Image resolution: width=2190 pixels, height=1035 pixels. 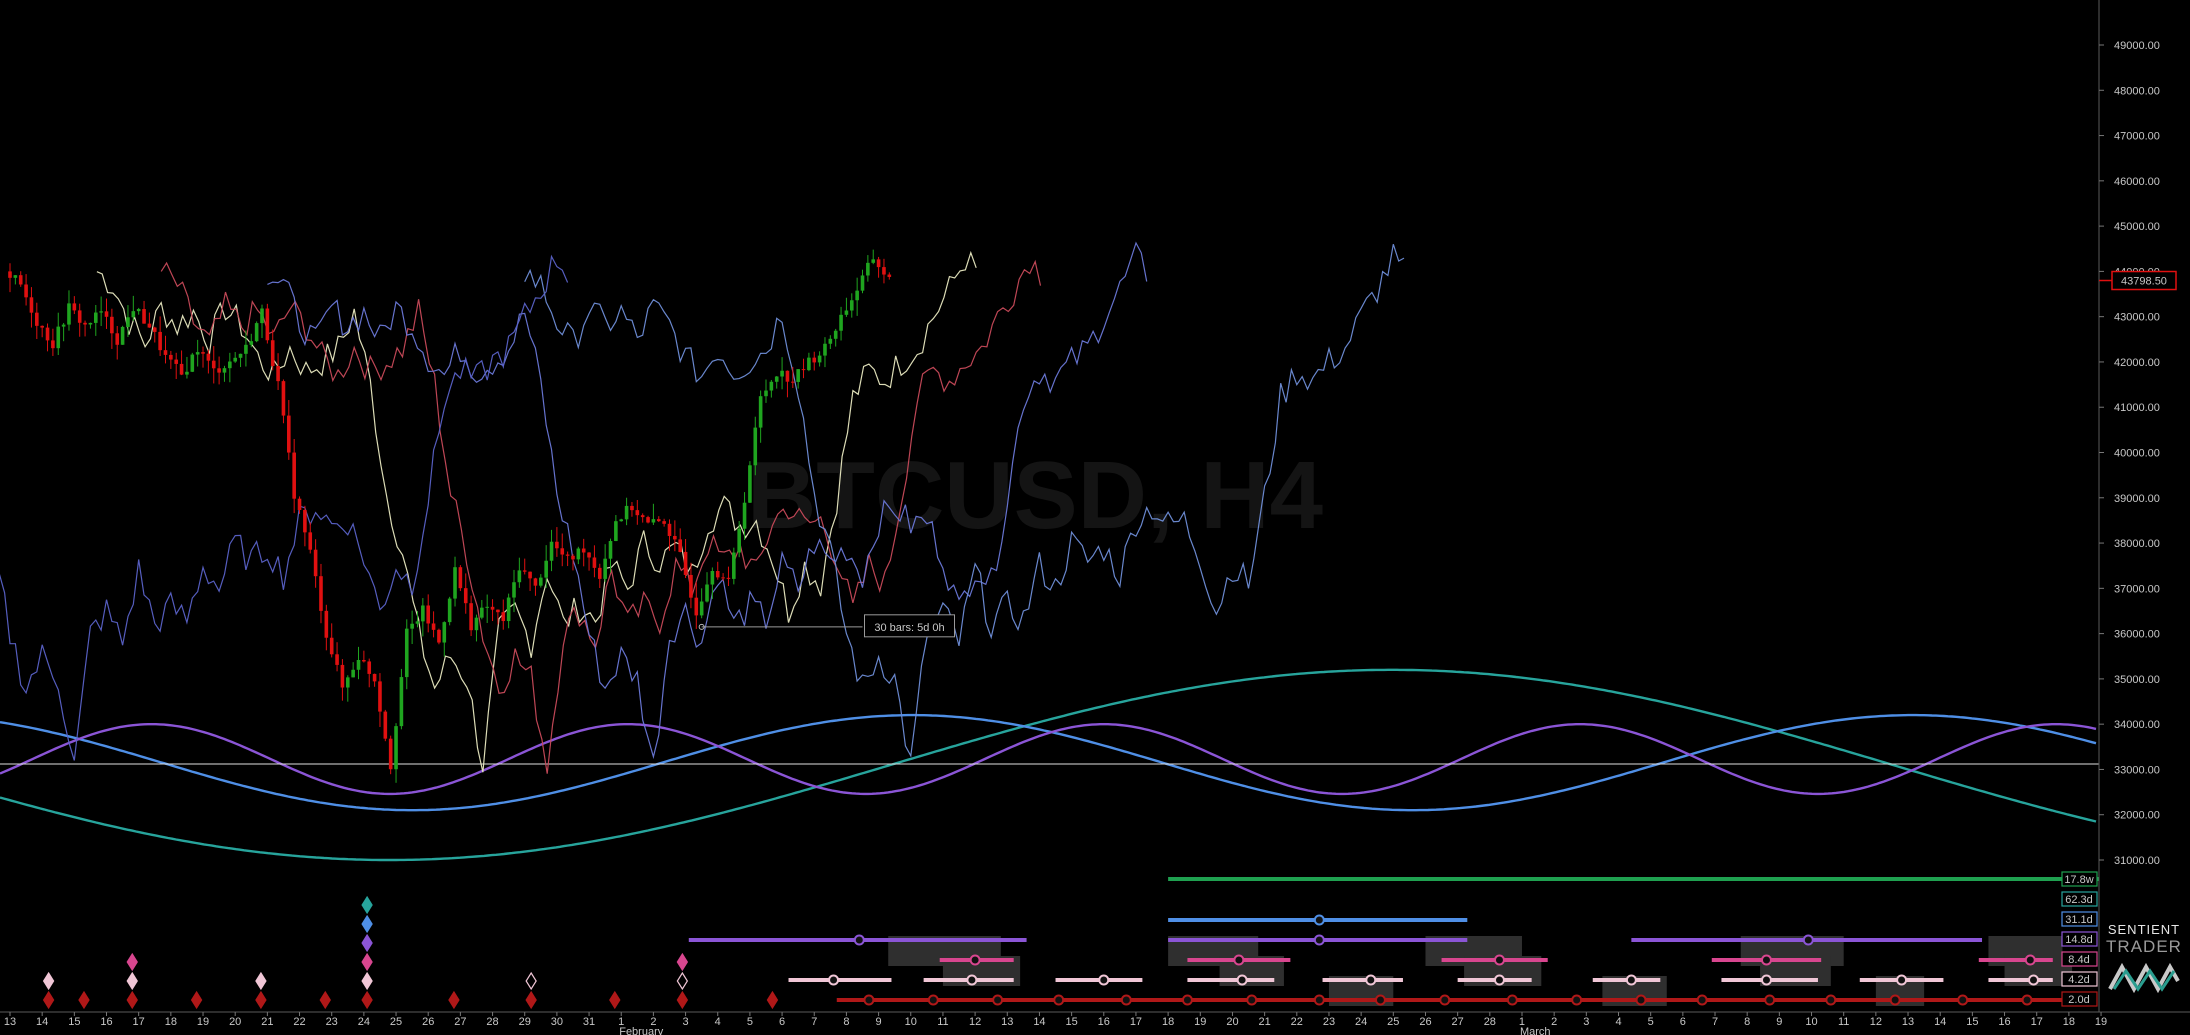 What do you see at coordinates (1419, 941) in the screenshot?
I see `phasing-panel` at bounding box center [1419, 941].